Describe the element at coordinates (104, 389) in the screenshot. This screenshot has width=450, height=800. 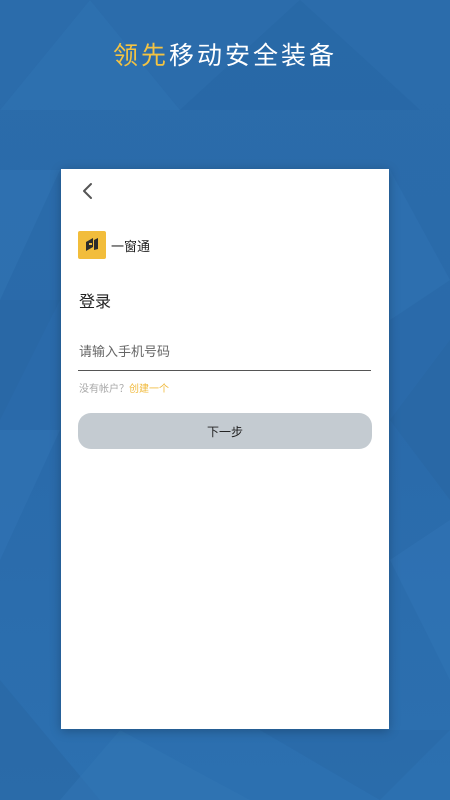
I see `no-account-text: 没有帐户？` at that location.